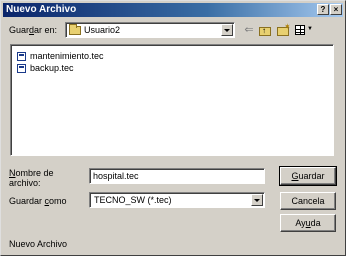  I want to click on back-arrow-icon: ⇐, so click(249, 30).